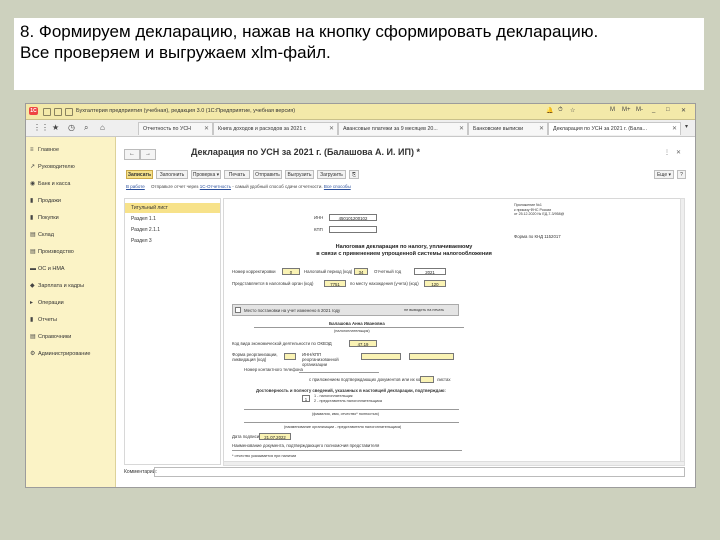  Describe the element at coordinates (353, 229) in the screenshot. I see `kpp-field` at that location.